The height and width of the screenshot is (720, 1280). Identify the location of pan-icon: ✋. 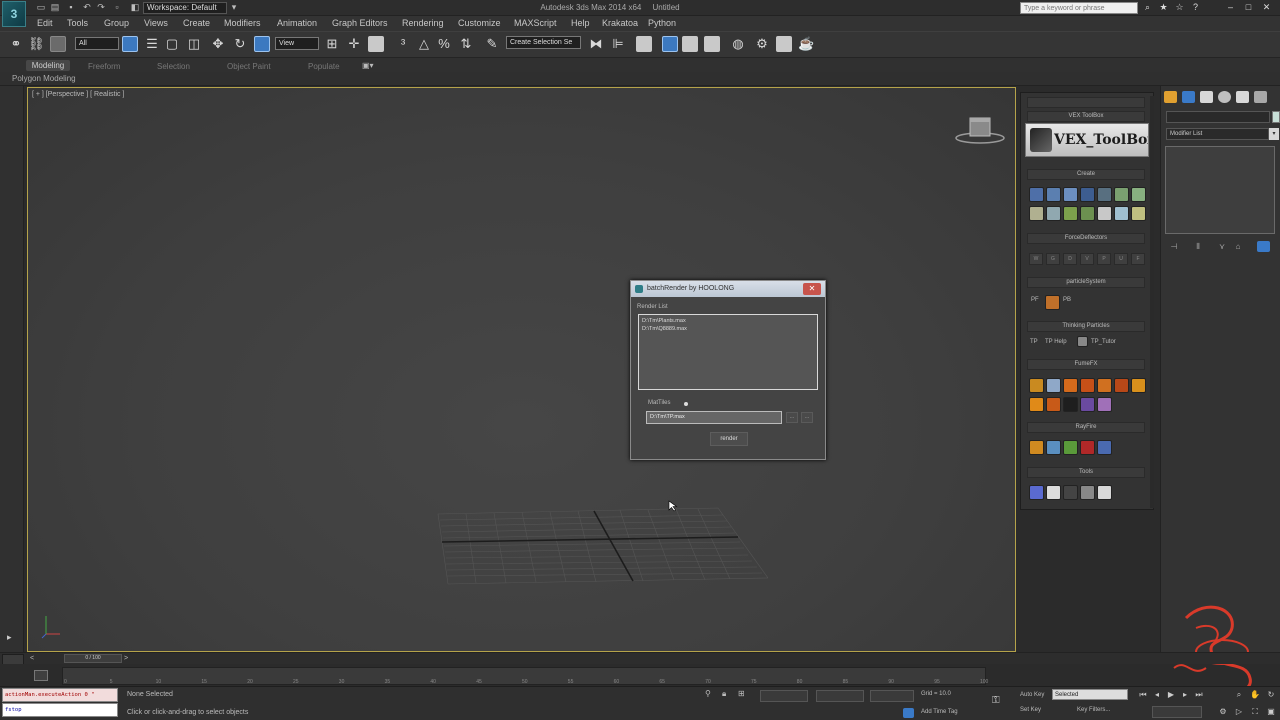
(1255, 694).